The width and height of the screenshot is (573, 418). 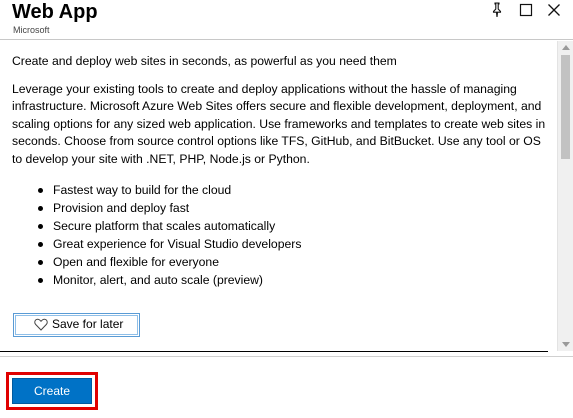 I want to click on list-item: Monitor, alert, and auto scale (preview), so click(x=297, y=280).